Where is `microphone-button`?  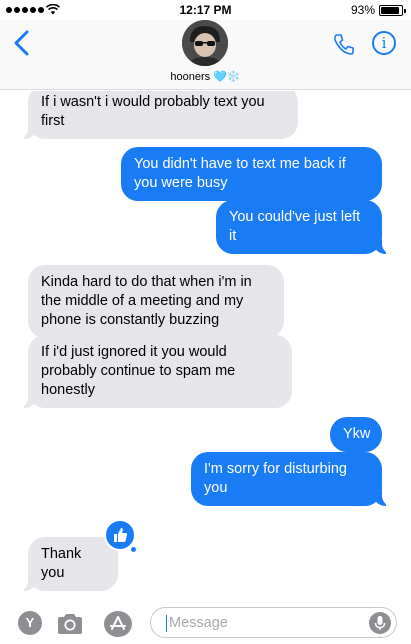
microphone-button is located at coordinates (380, 623).